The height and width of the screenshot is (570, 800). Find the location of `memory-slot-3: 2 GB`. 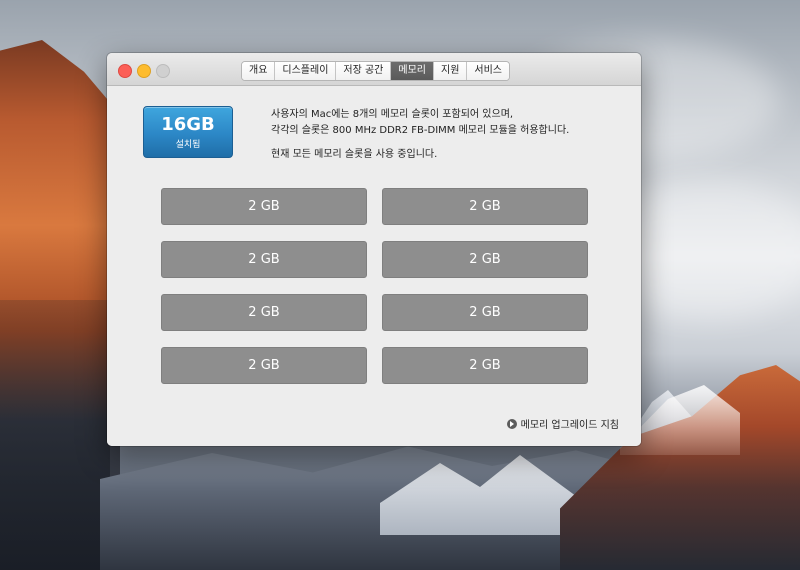

memory-slot-3: 2 GB is located at coordinates (264, 259).